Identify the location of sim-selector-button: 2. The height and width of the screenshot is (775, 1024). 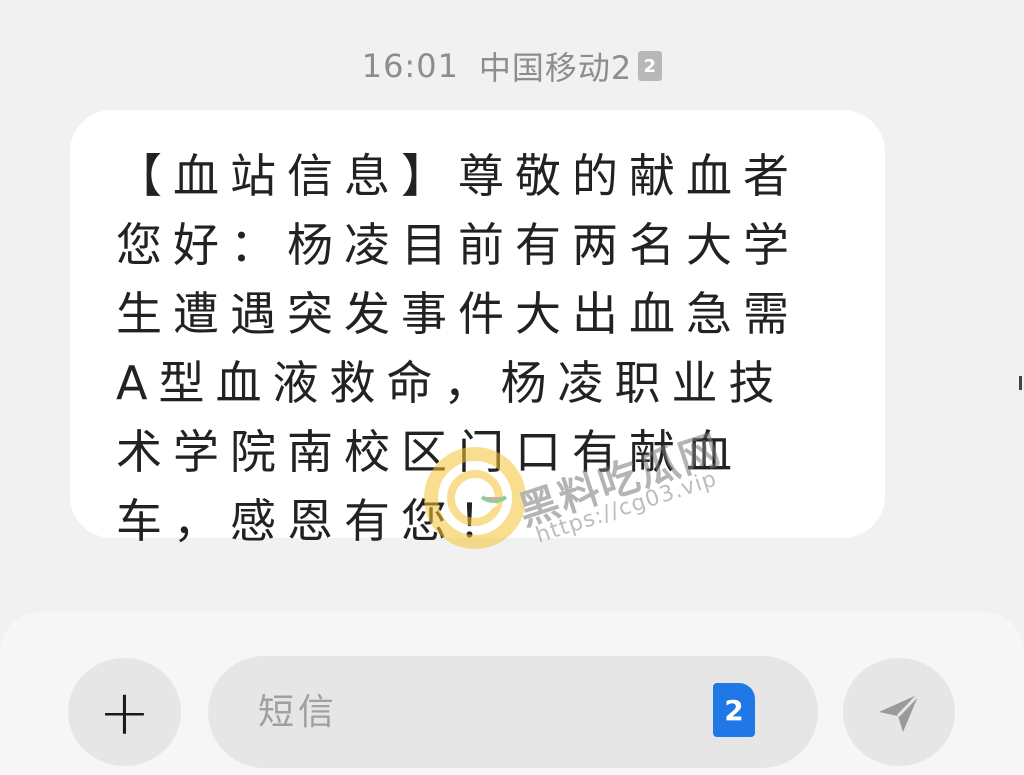
(734, 710).